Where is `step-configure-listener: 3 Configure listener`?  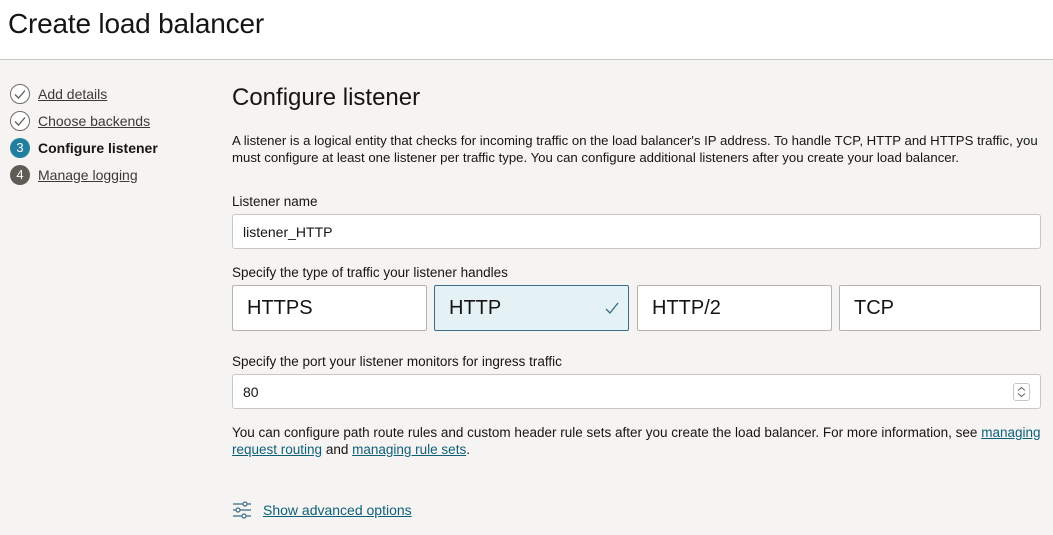
step-configure-listener: 3 Configure listener is located at coordinates (110, 147).